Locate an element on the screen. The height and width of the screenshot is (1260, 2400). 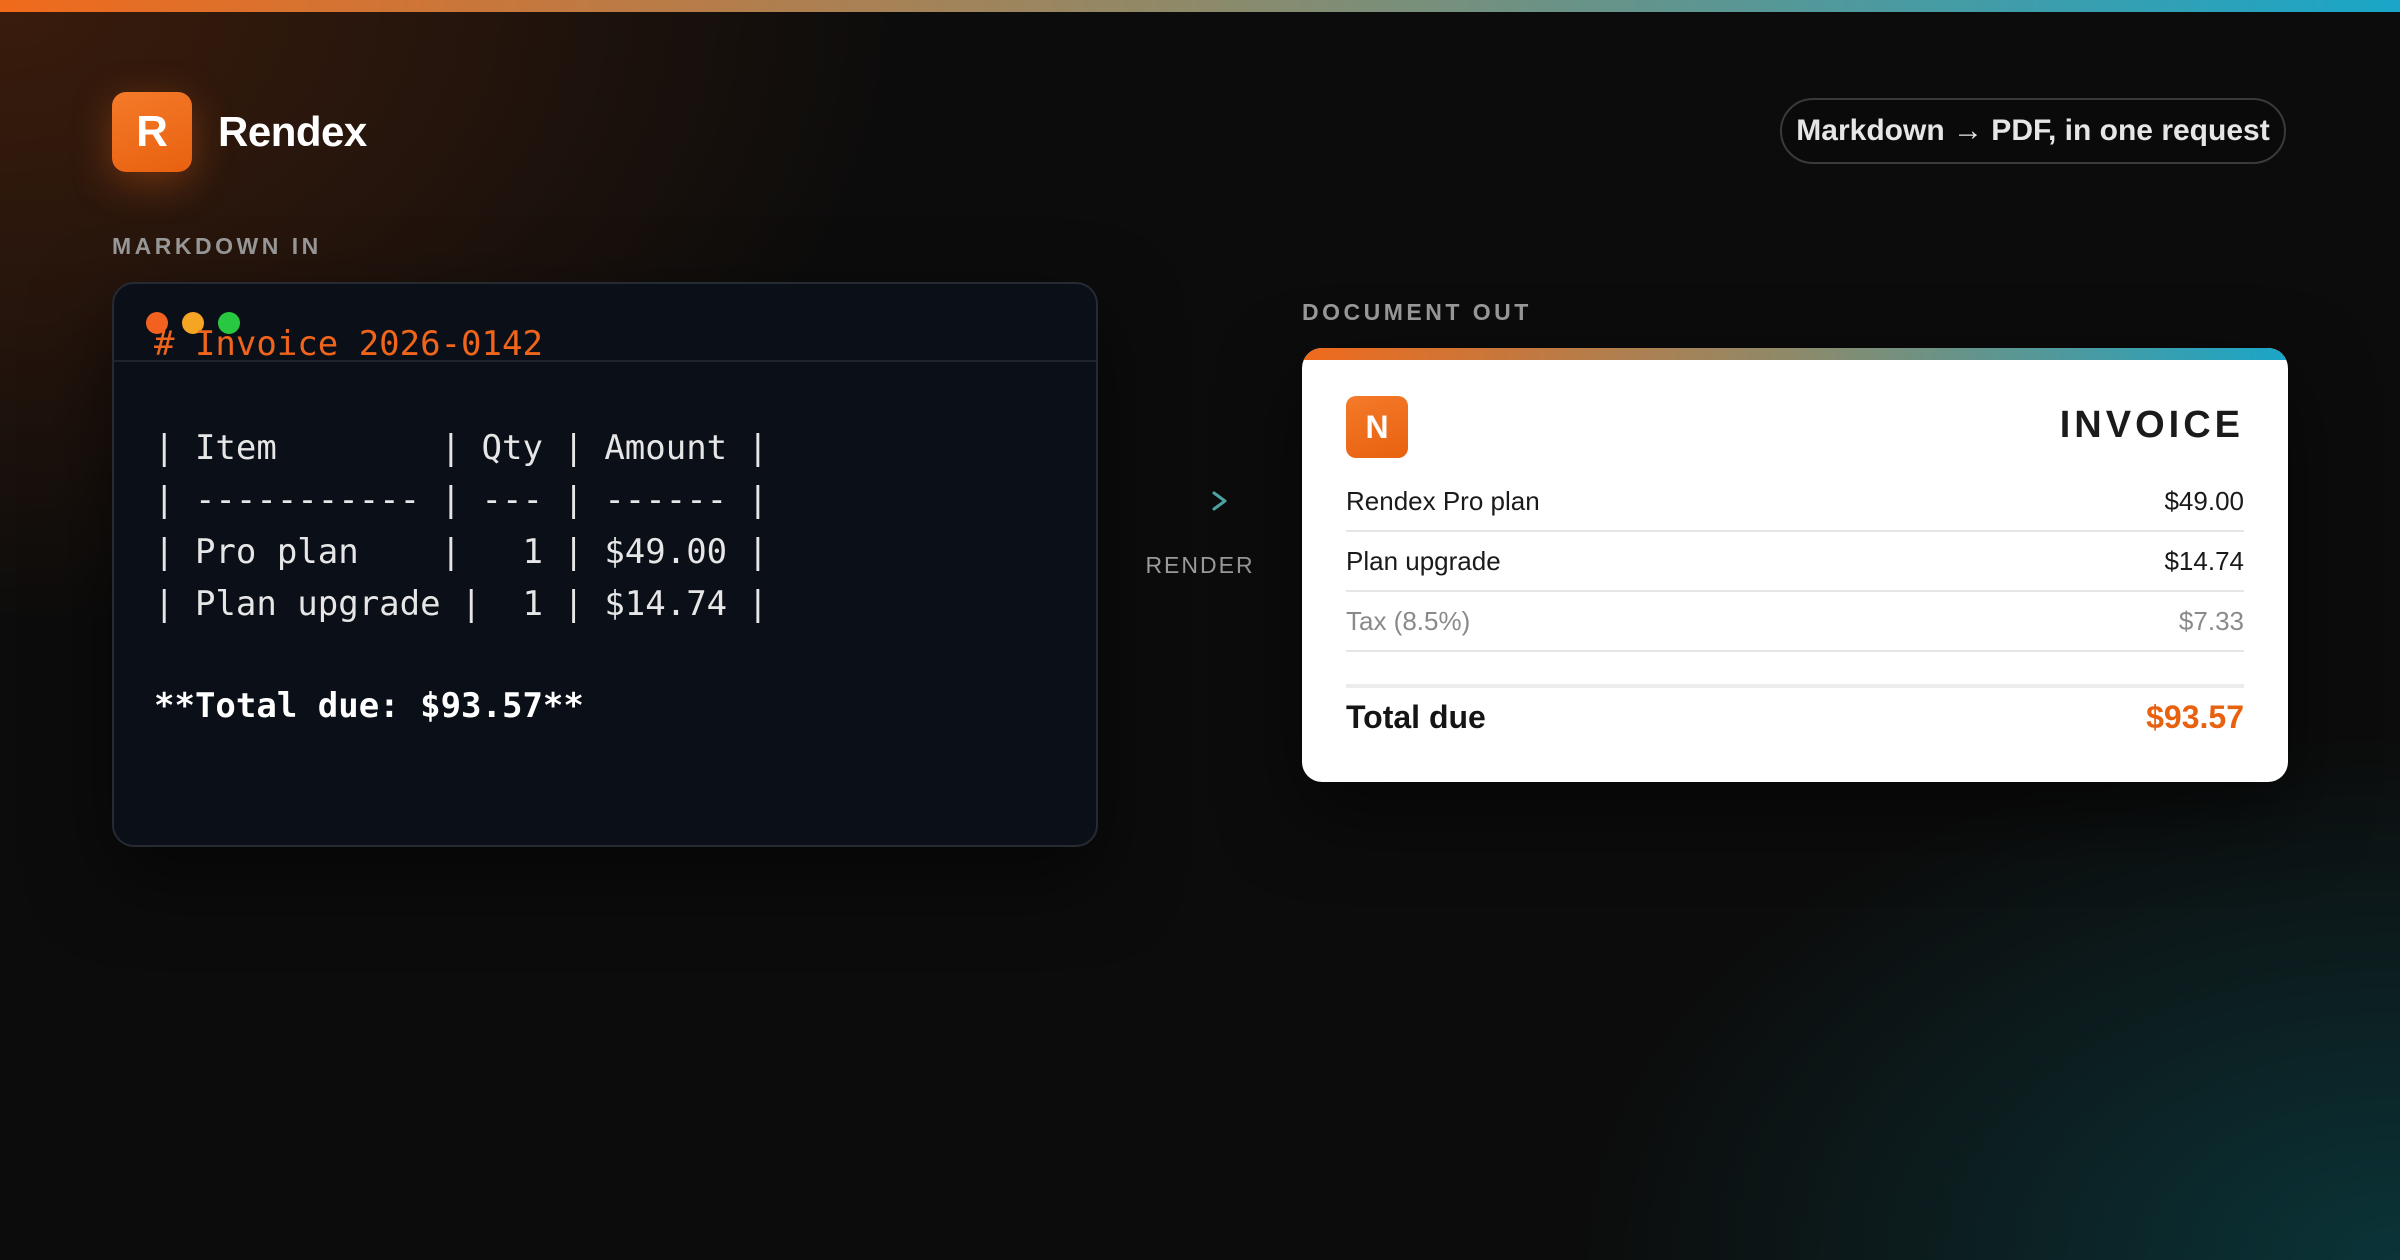
line-item-row: Plan upgrade $14.74 is located at coordinates (1795, 562).